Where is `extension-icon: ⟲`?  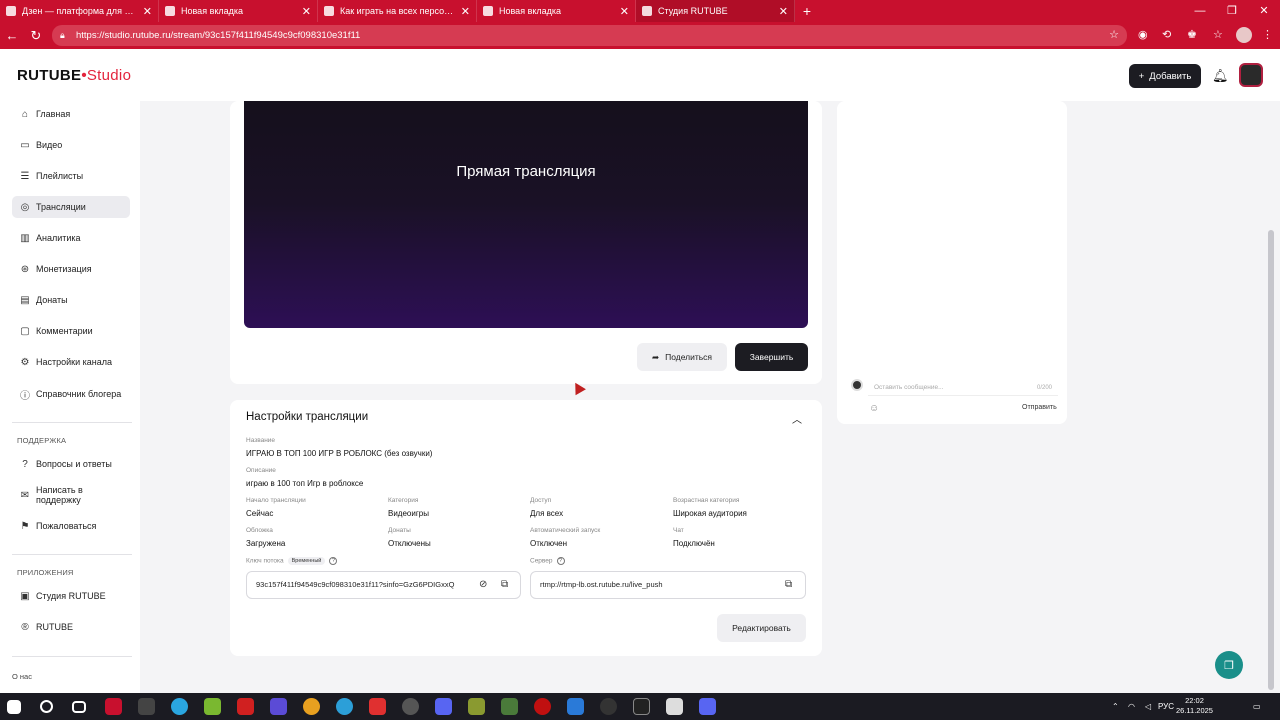 extension-icon: ⟲ is located at coordinates (1166, 35).